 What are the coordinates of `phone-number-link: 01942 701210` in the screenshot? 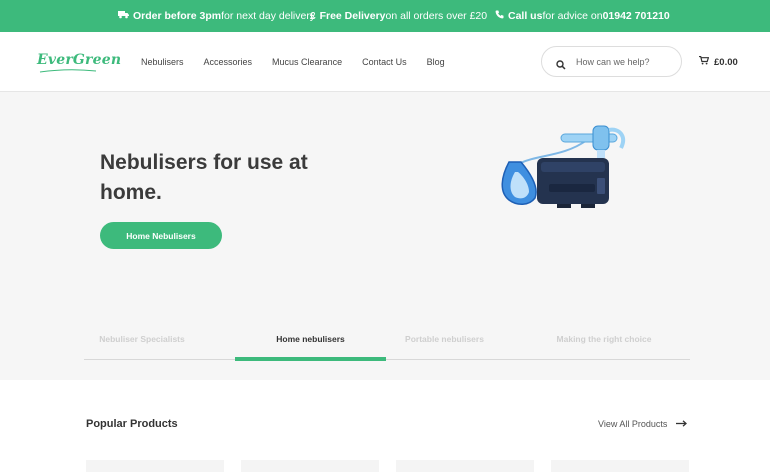 It's located at (636, 16).